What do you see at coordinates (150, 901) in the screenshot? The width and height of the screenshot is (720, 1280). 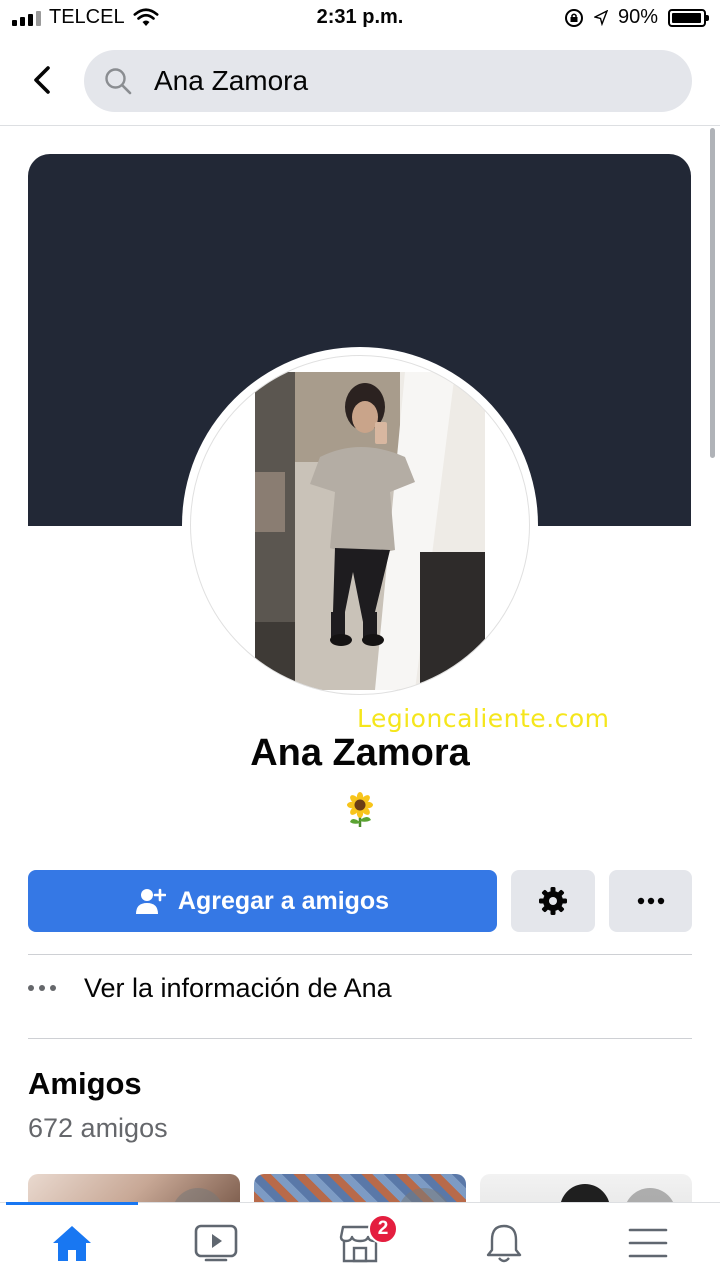 I see `add-friend-icon` at bounding box center [150, 901].